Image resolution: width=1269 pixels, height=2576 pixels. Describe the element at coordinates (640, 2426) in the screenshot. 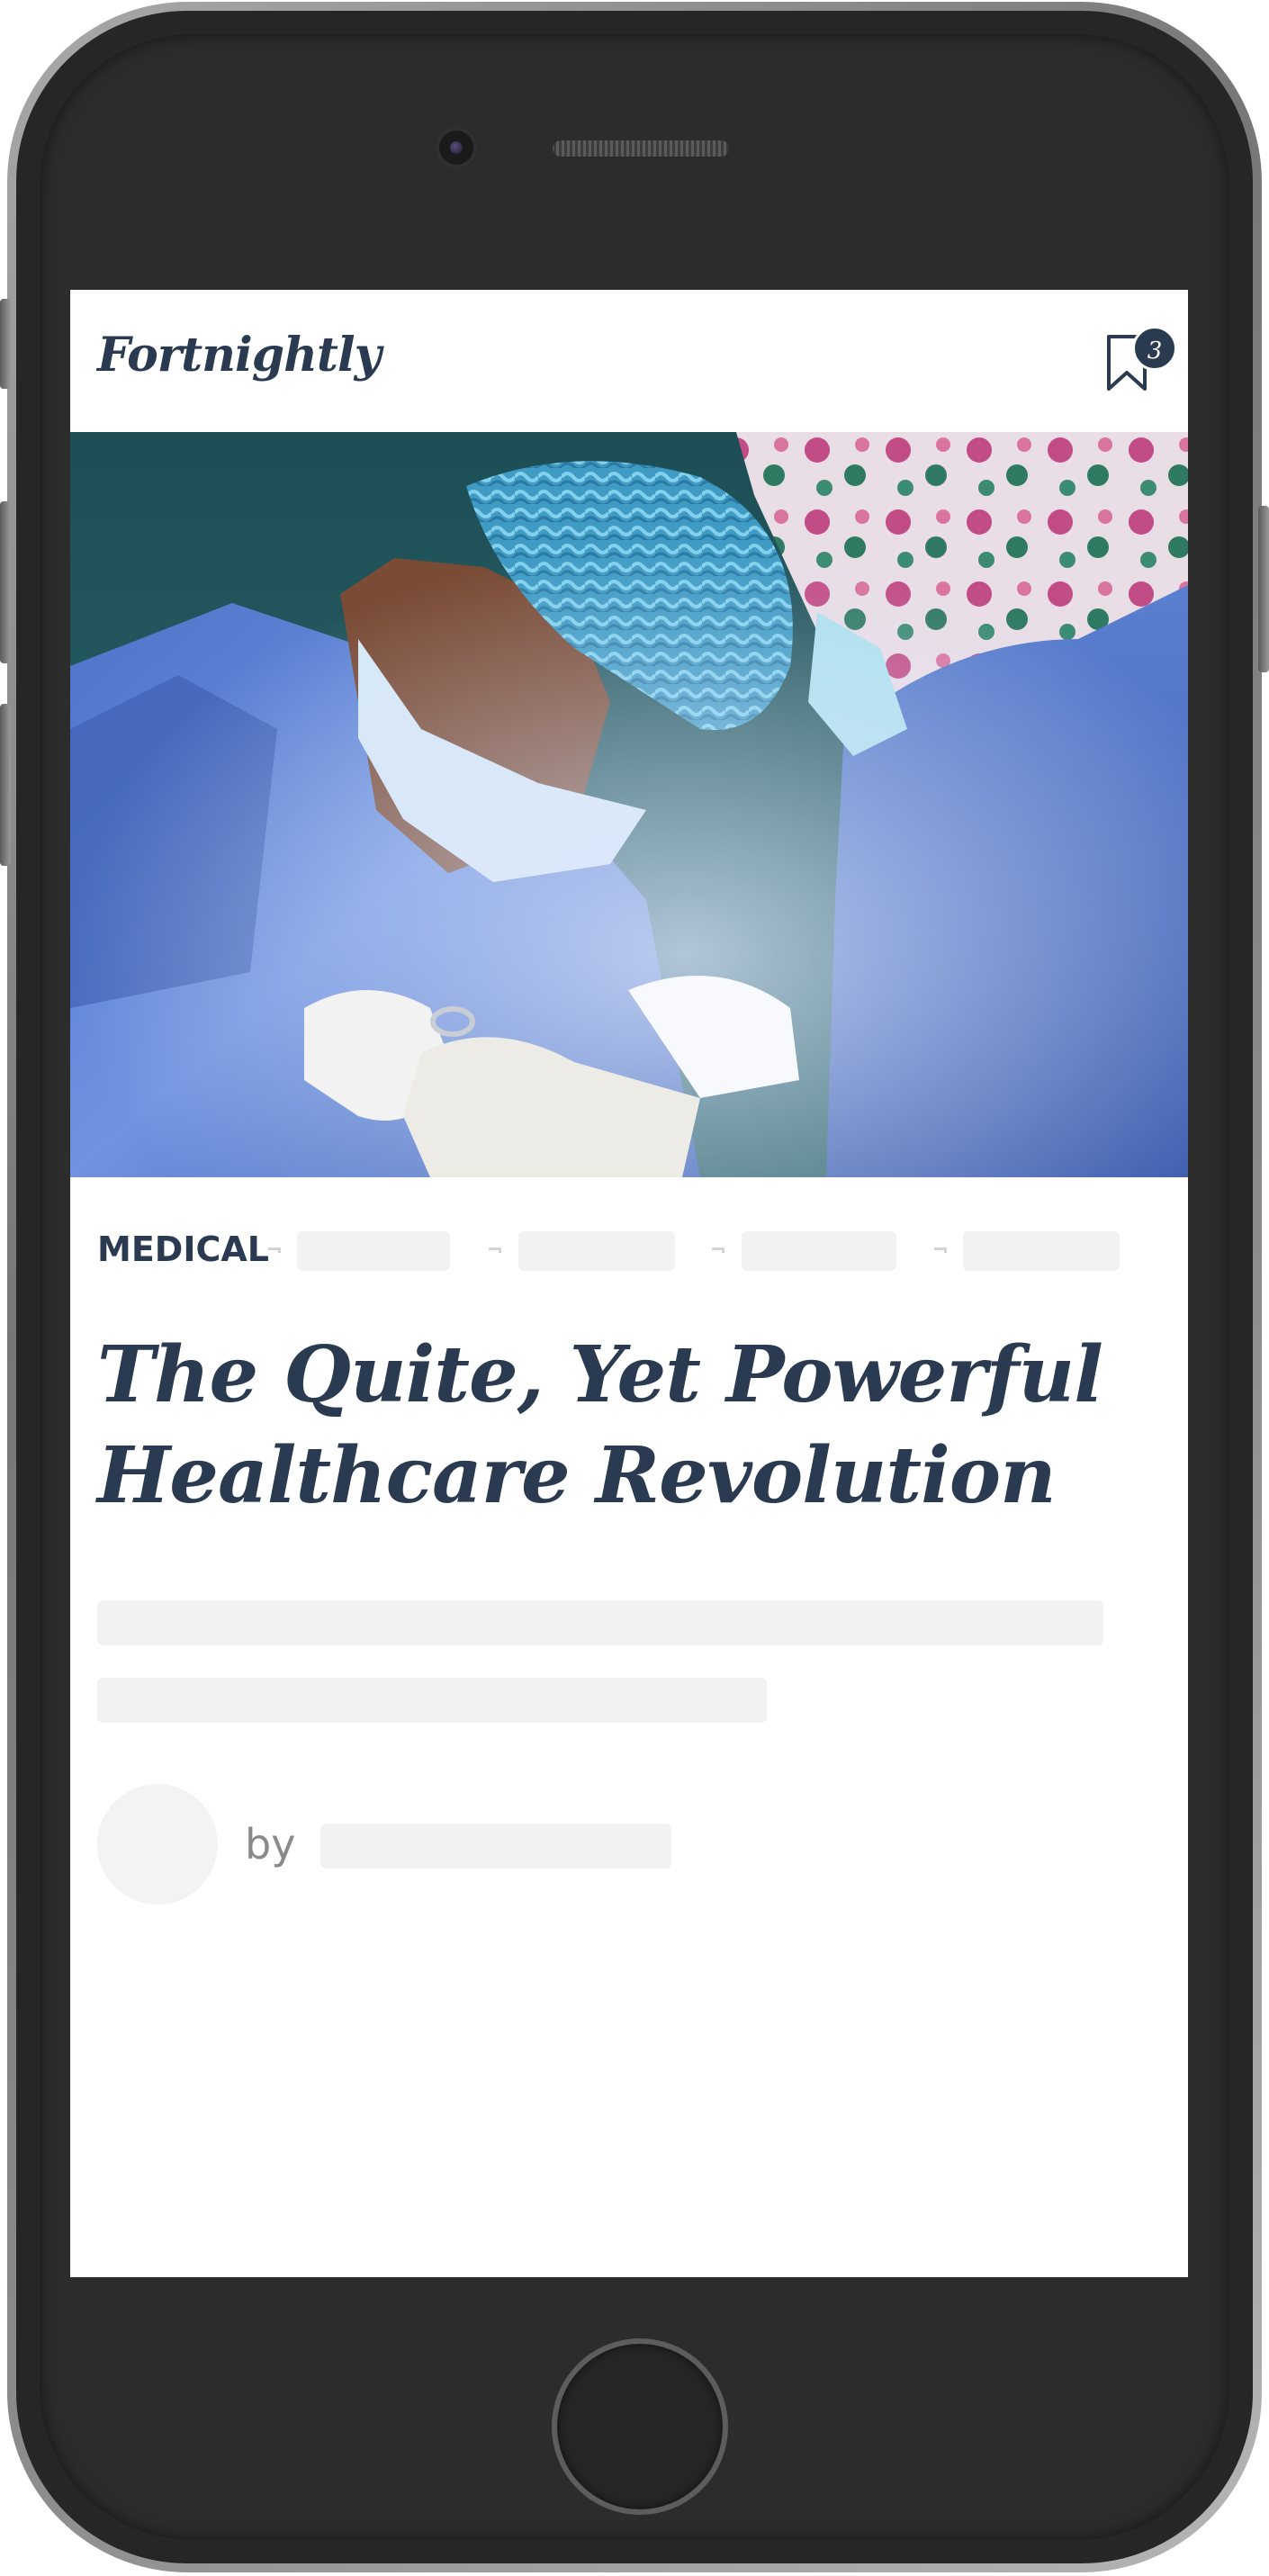

I see `home-button` at that location.